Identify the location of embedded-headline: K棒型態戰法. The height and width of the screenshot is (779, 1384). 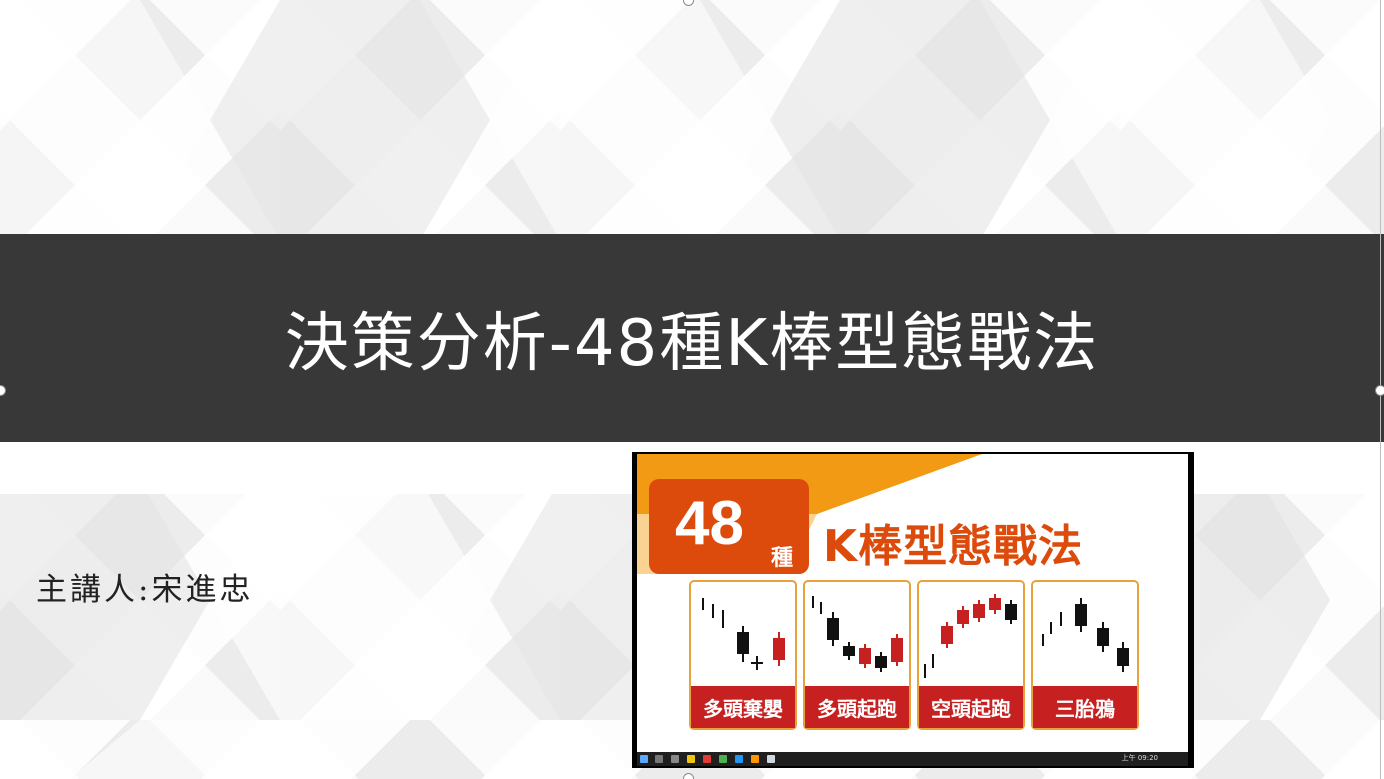
(953, 546).